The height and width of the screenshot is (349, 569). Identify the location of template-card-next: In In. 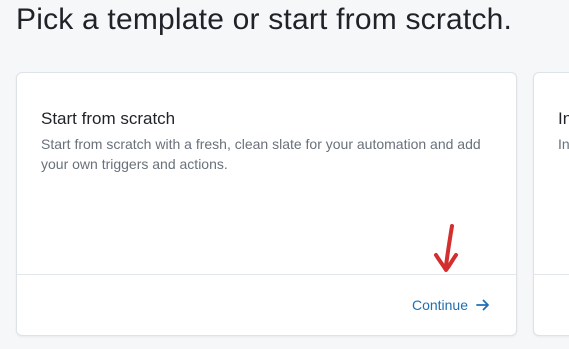
(551, 204).